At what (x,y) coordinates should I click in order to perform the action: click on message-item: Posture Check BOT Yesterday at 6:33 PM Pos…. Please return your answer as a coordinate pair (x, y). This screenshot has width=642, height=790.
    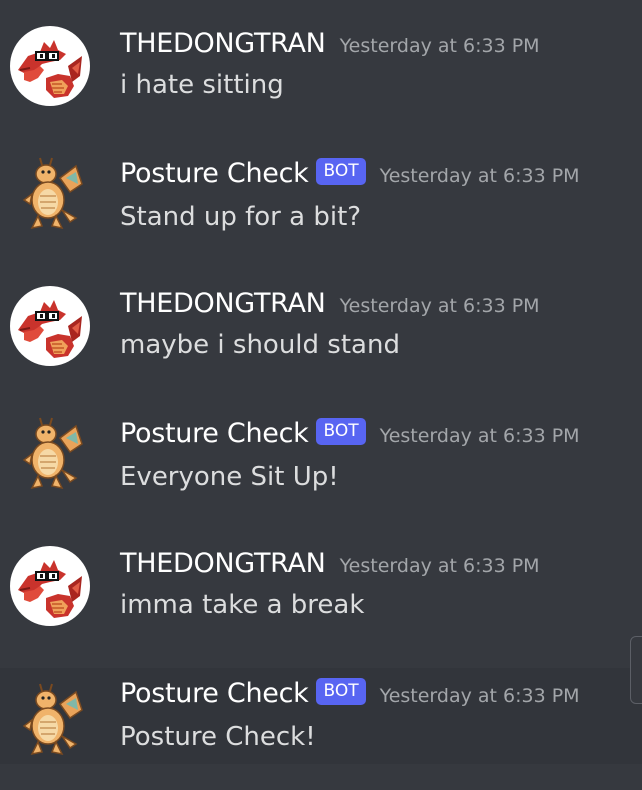
    Looking at the image, I should click on (321, 716).